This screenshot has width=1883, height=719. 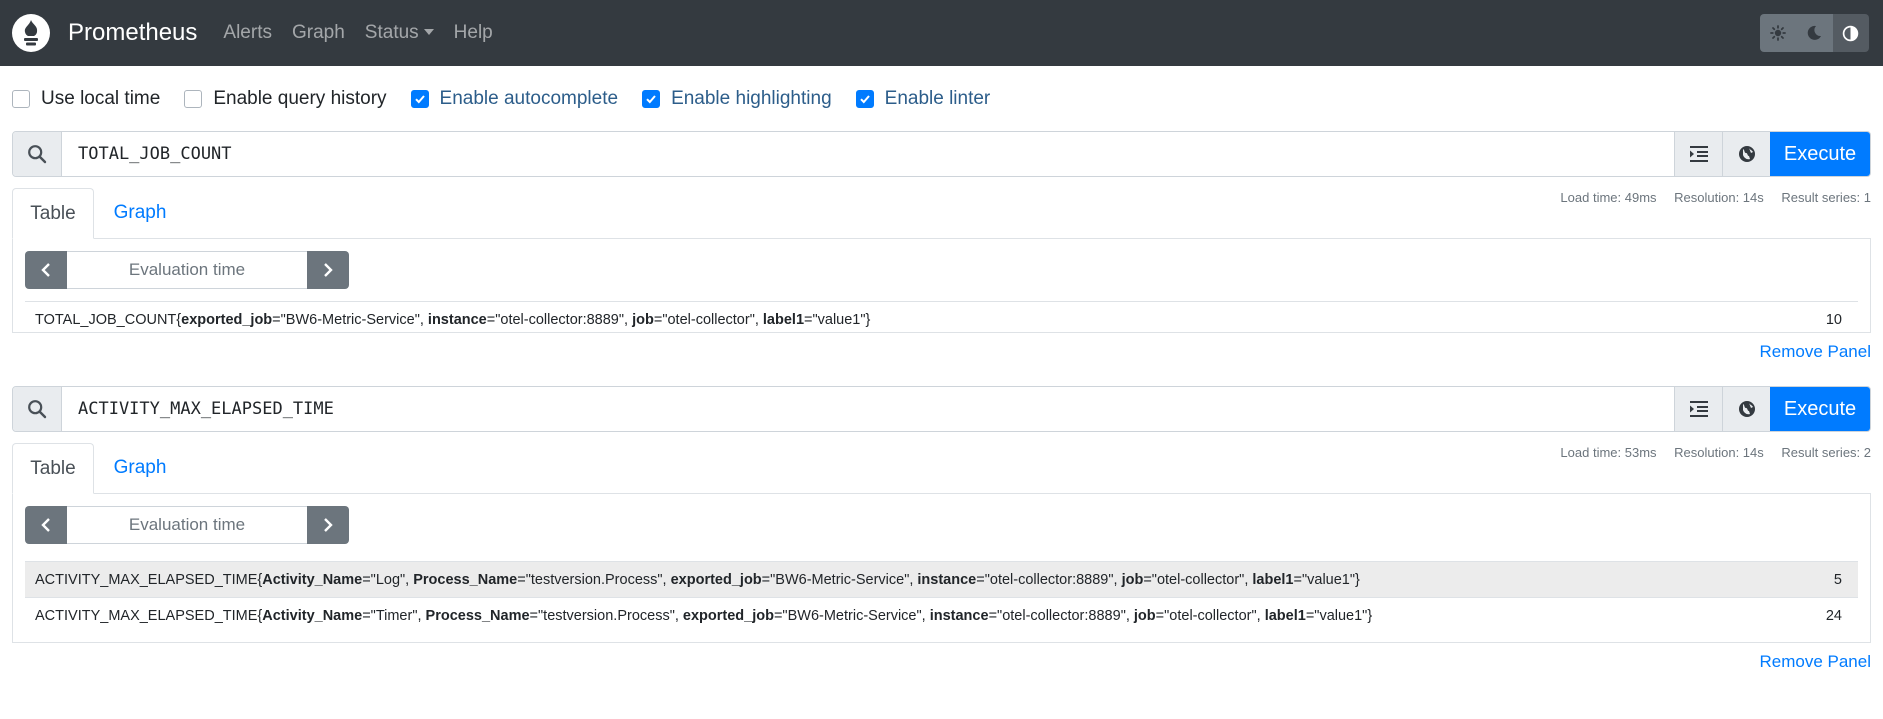 What do you see at coordinates (101, 98) in the screenshot?
I see `option-label: Use local time` at bounding box center [101, 98].